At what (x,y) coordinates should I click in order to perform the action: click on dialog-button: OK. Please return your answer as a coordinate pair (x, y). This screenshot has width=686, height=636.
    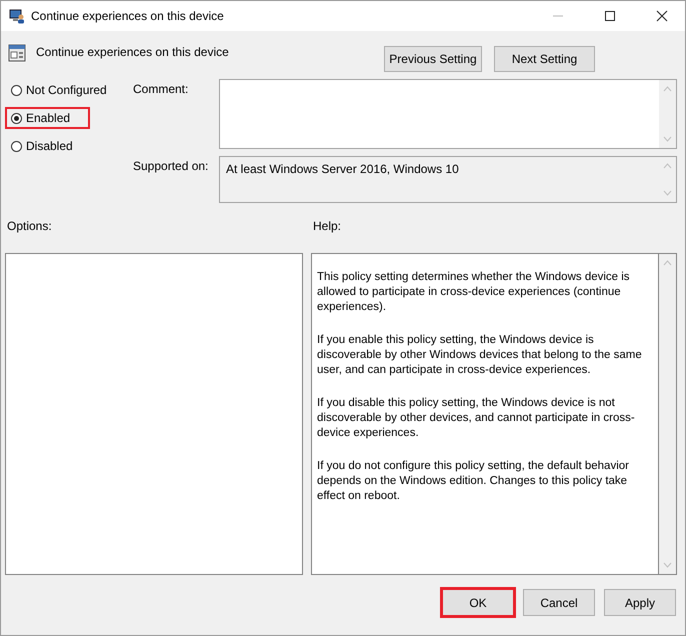
    Looking at the image, I should click on (478, 602).